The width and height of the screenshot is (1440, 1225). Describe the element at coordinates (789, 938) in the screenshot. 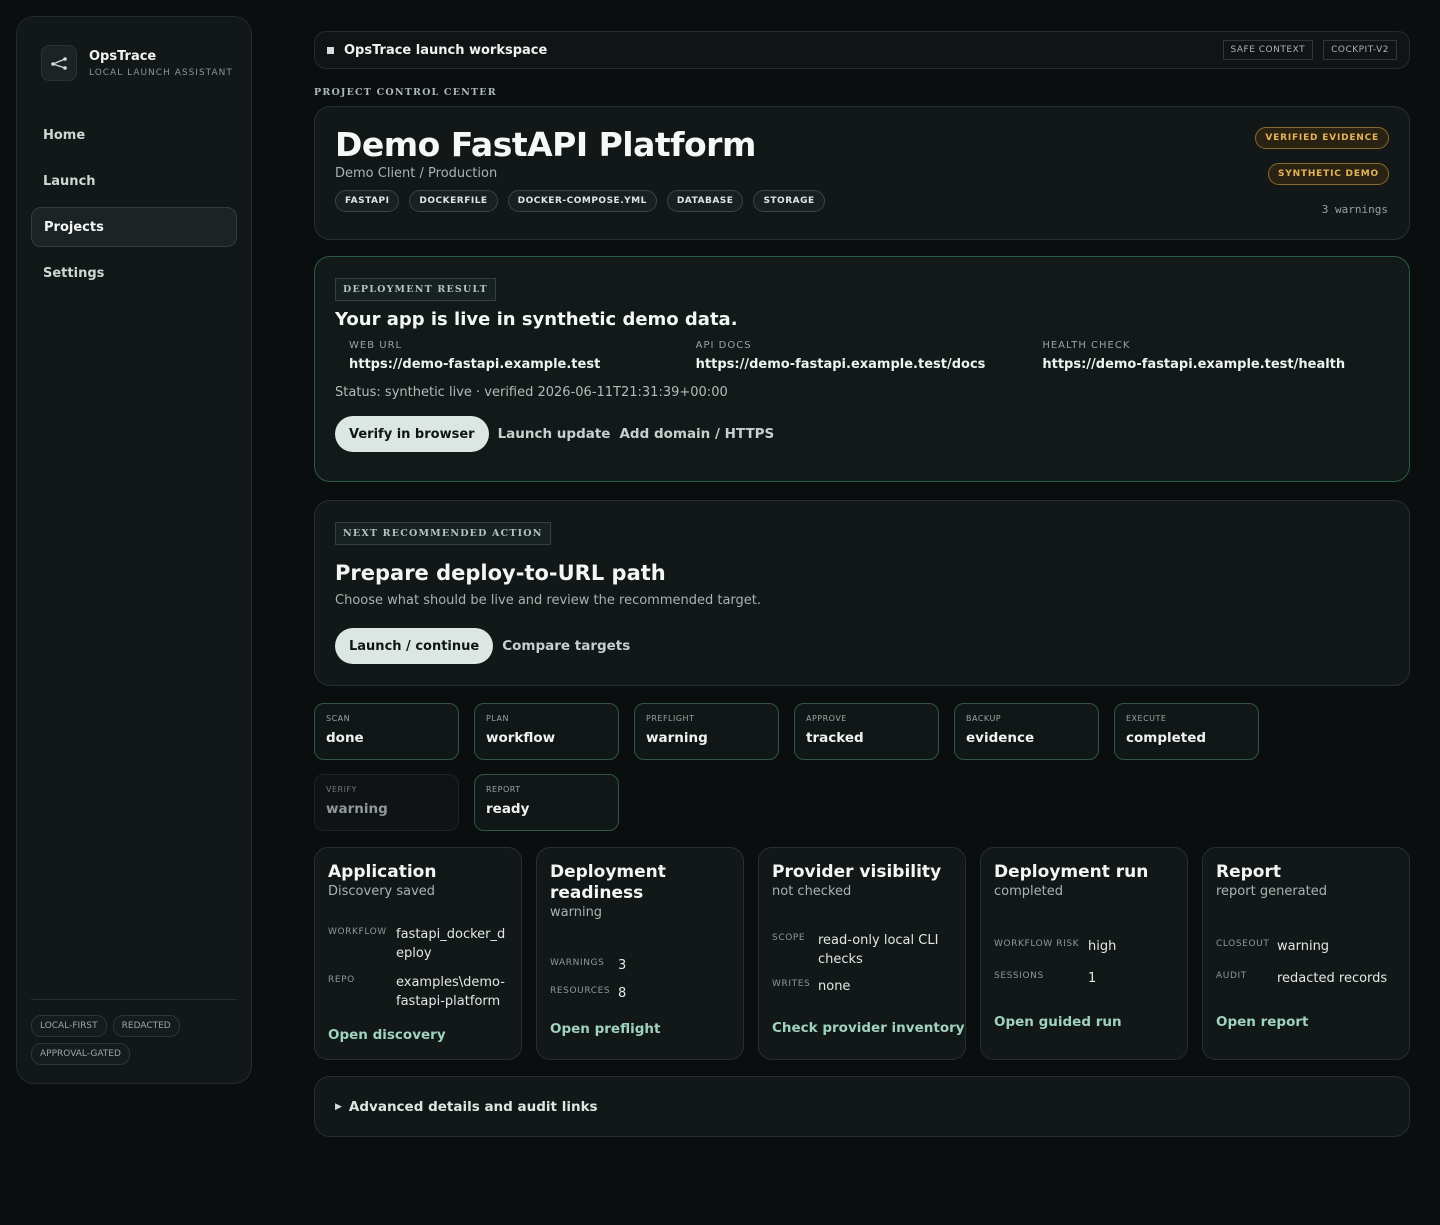

I see `kv-key: SCOPE` at that location.